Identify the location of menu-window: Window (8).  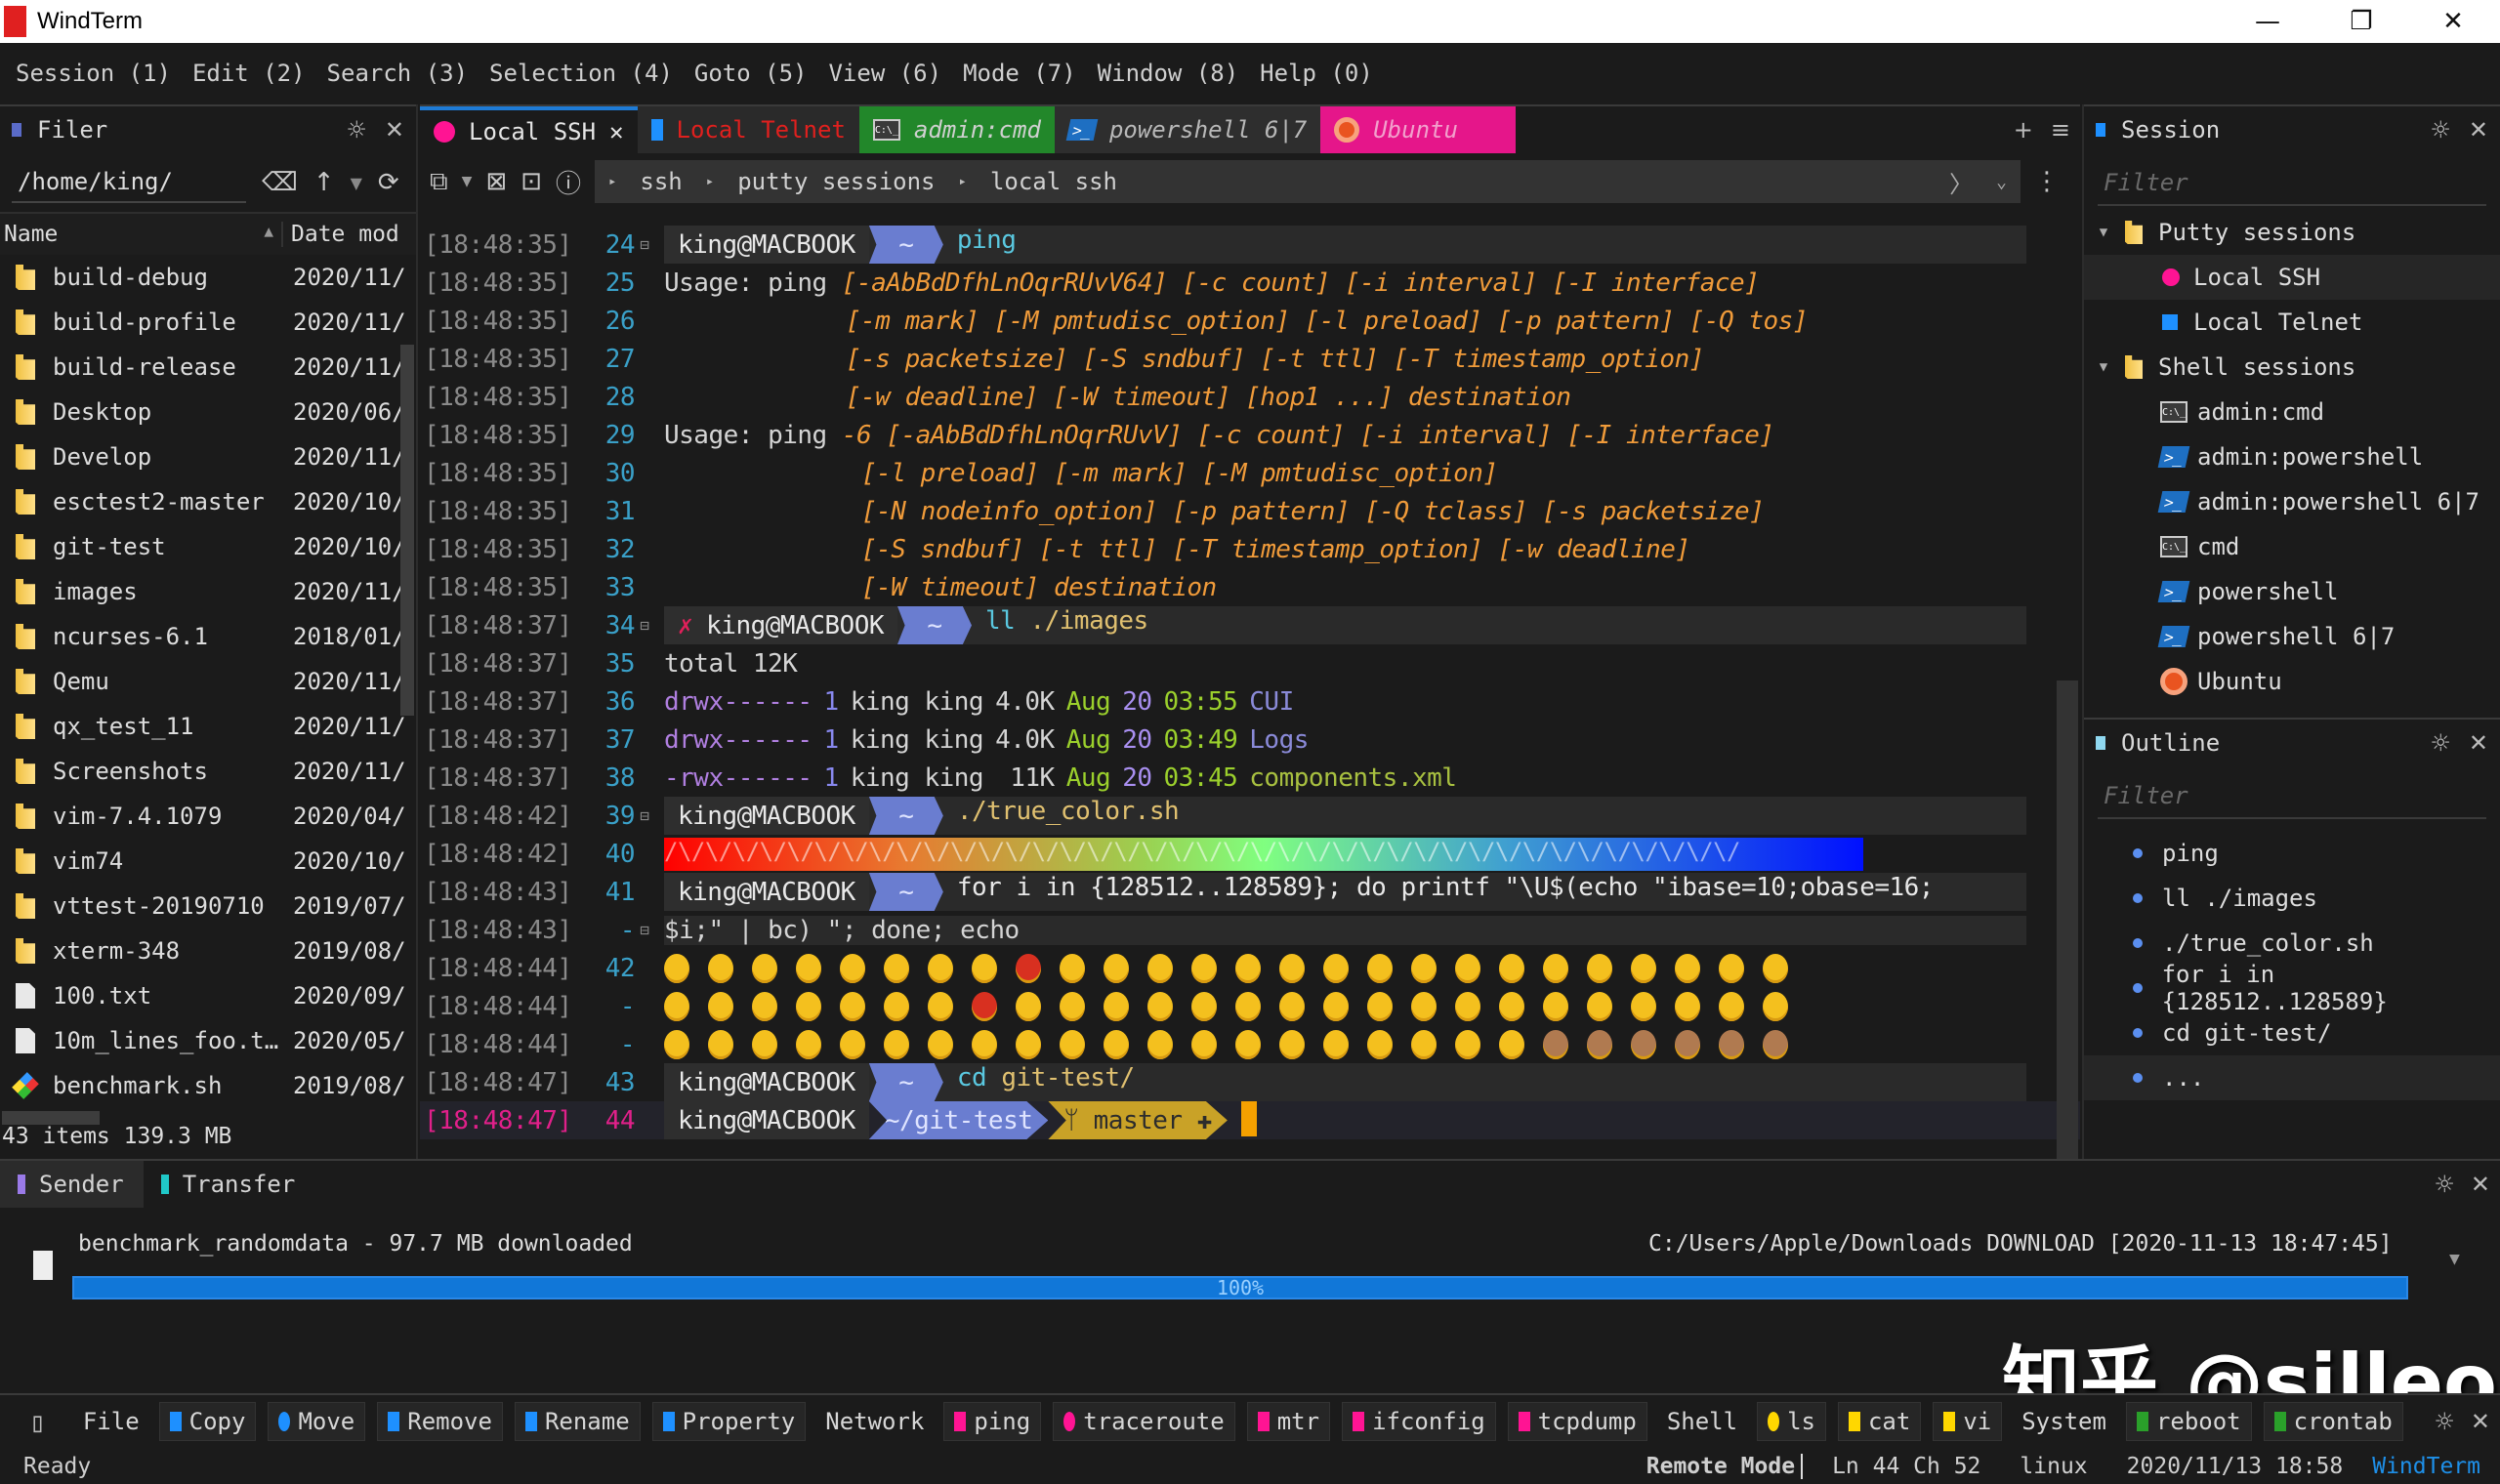
(1168, 74).